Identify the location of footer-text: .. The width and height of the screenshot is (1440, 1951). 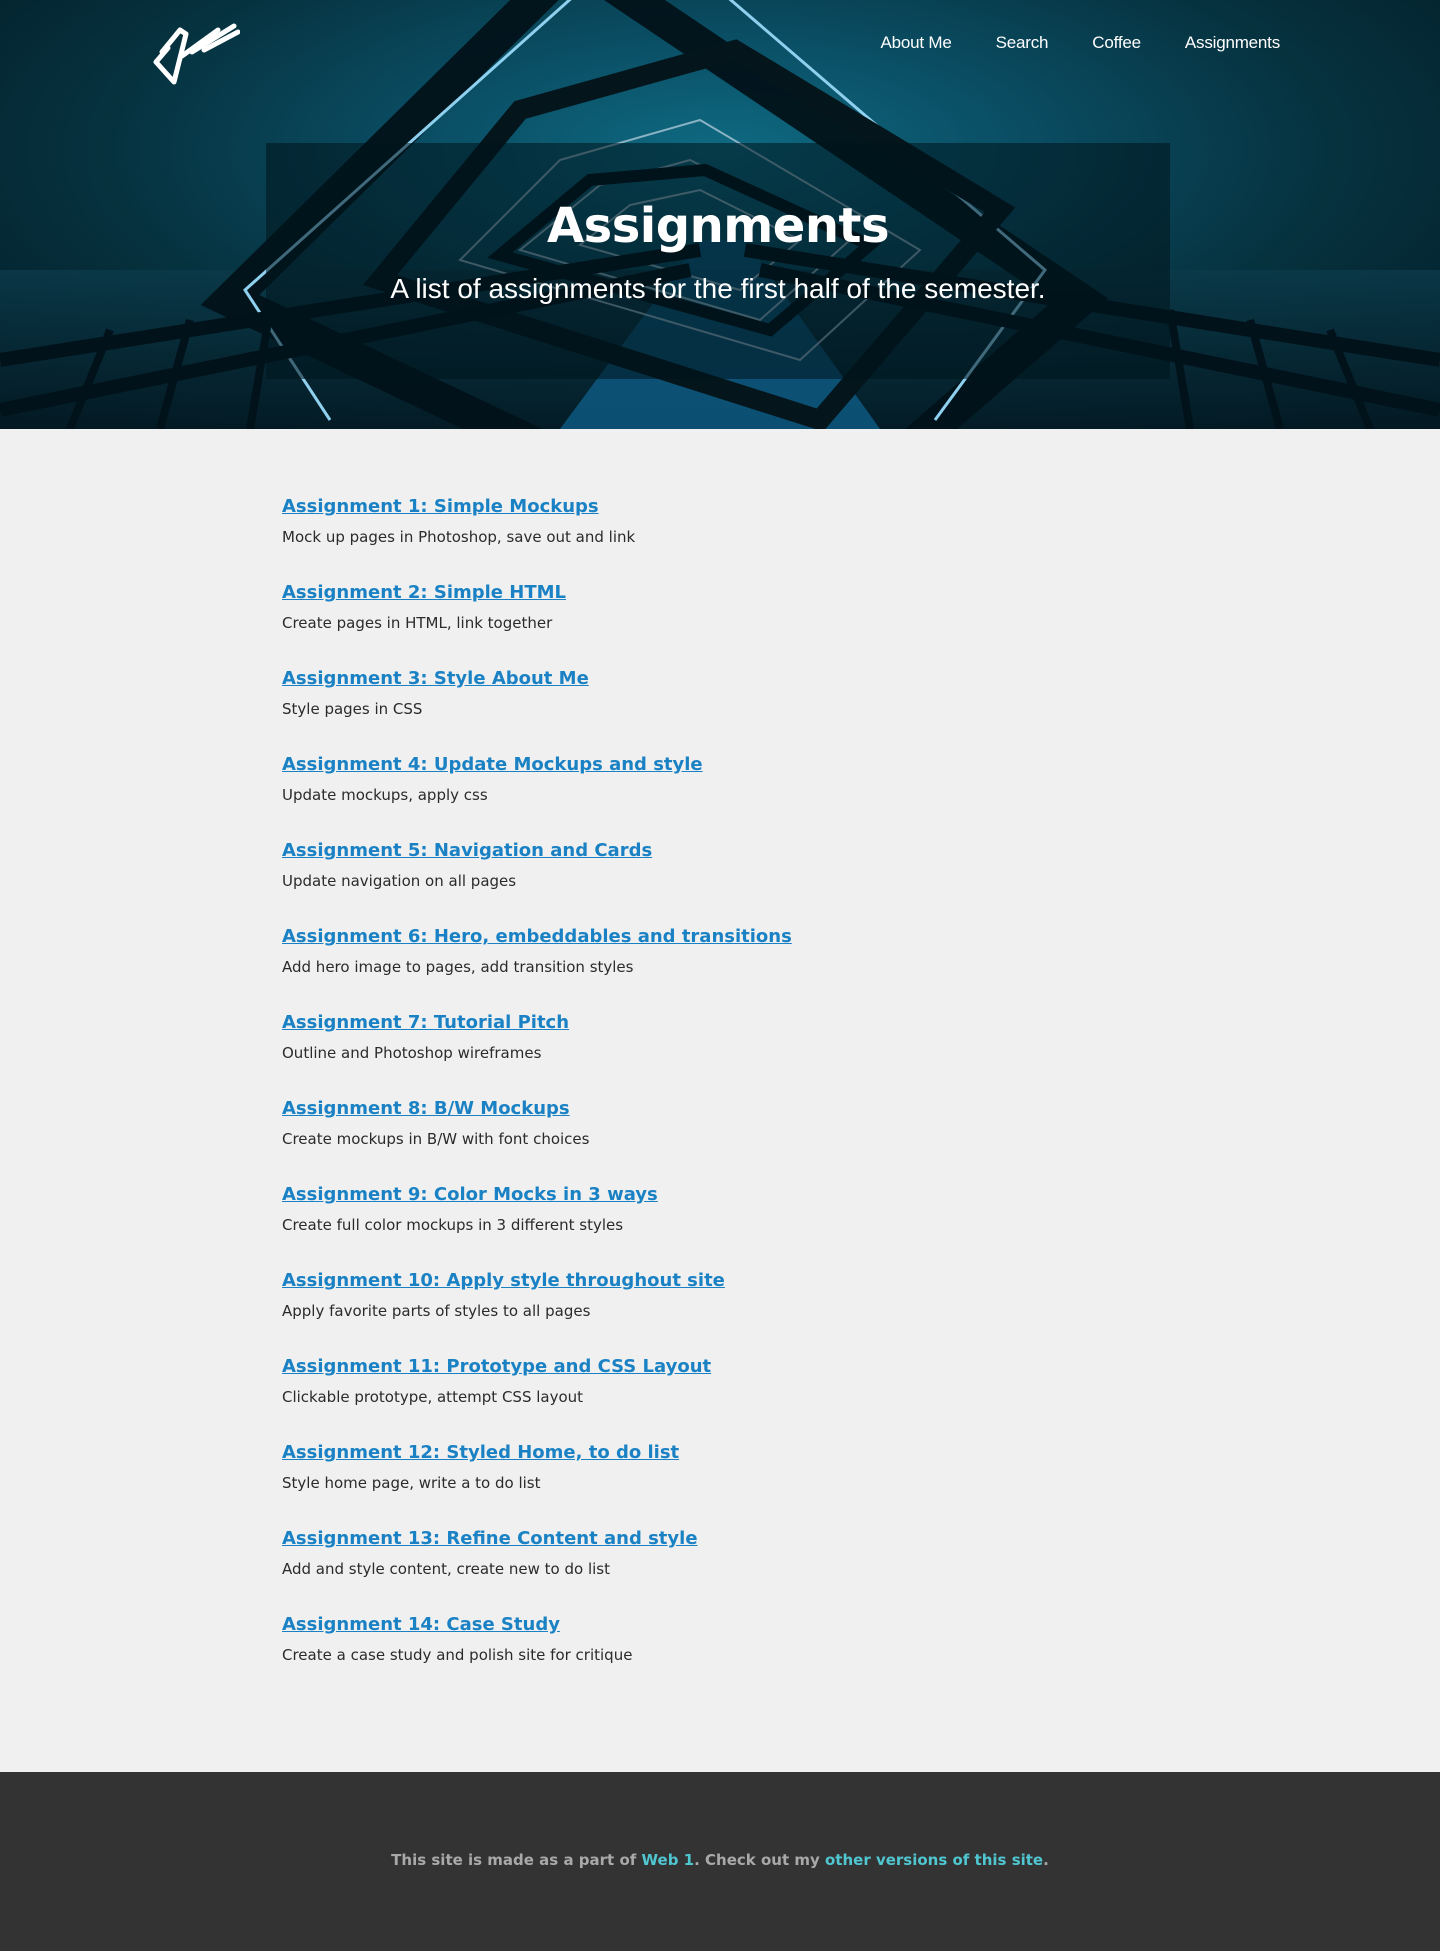
(1046, 1860).